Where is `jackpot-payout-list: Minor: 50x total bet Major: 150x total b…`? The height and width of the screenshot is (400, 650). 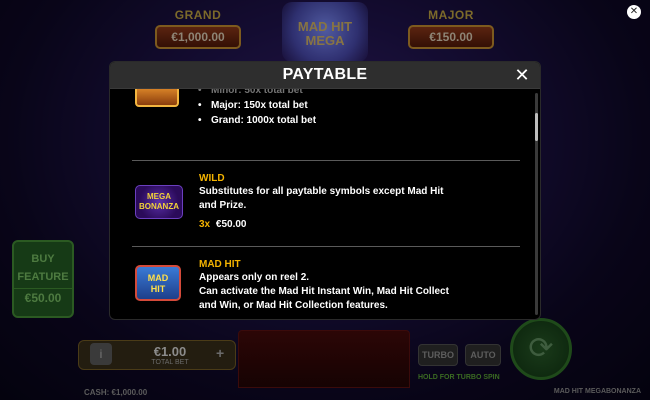 jackpot-payout-list: Minor: 50x total bet Major: 150x total b… is located at coordinates (256, 108).